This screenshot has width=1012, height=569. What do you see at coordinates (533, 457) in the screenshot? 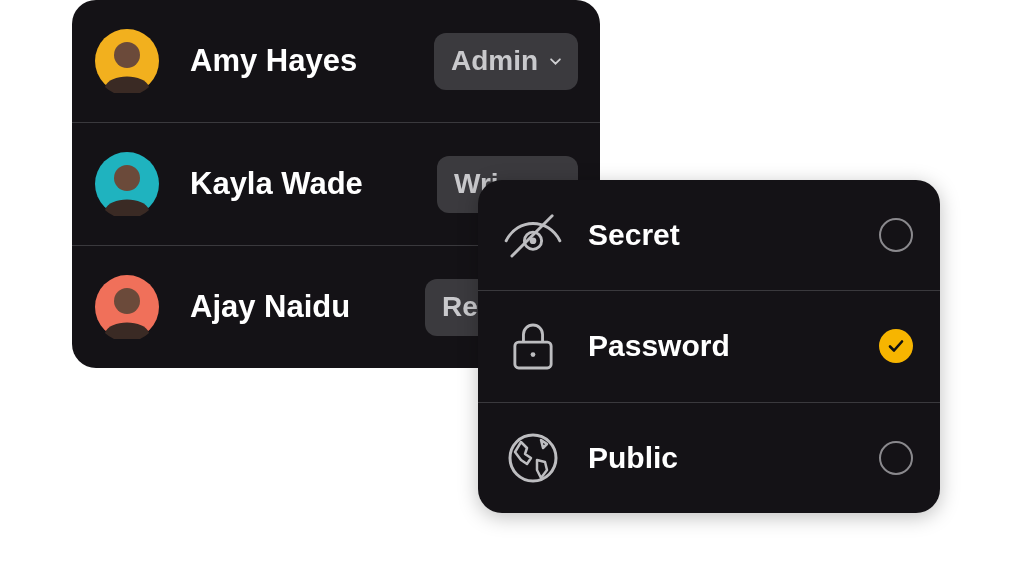
I see `globe-icon` at bounding box center [533, 457].